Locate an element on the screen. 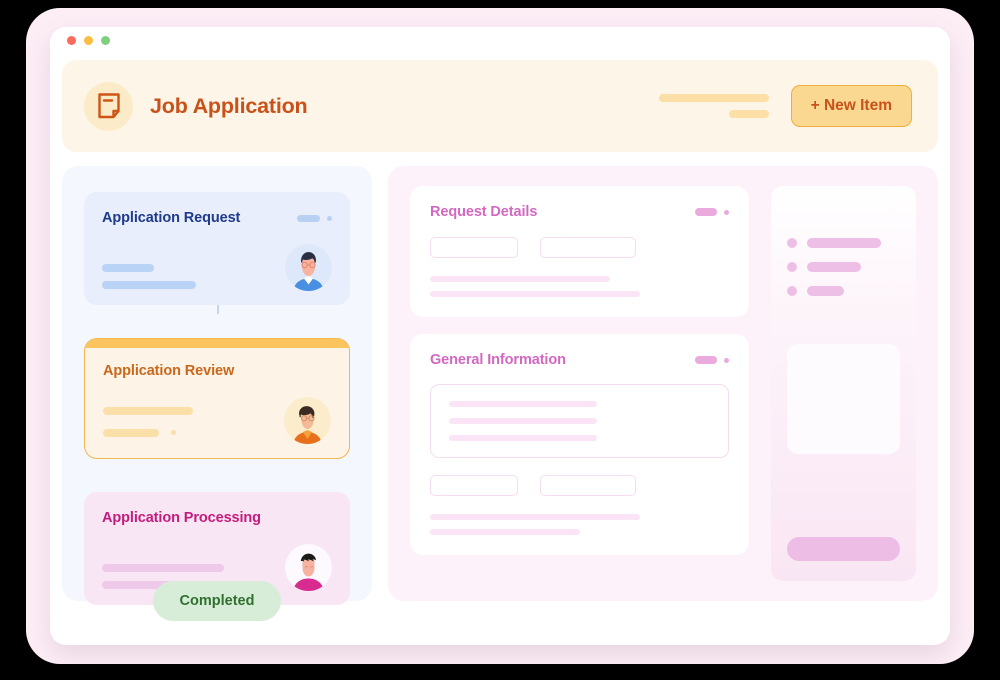 This screenshot has height=680, width=1000. form-header: Request Details is located at coordinates (579, 212).